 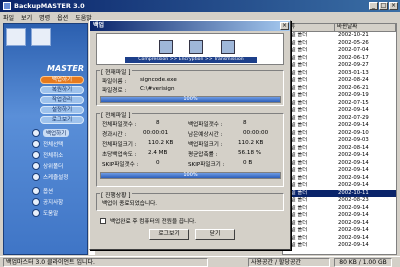 I want to click on skip-count-value: 0, so click(x=158, y=163).